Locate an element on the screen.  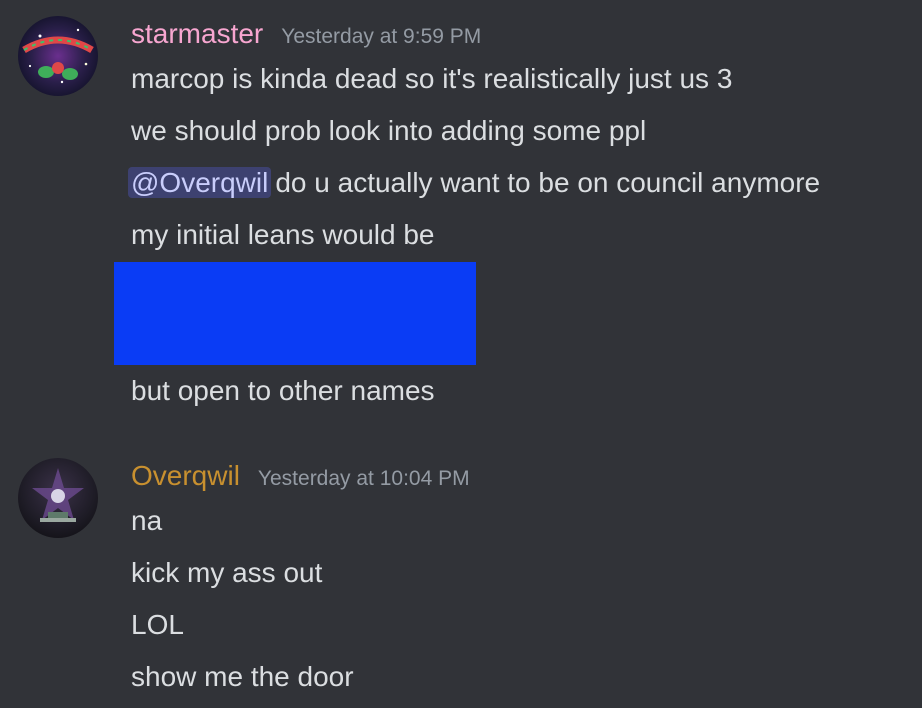
message-line: show me the door is located at coordinates (242, 676).